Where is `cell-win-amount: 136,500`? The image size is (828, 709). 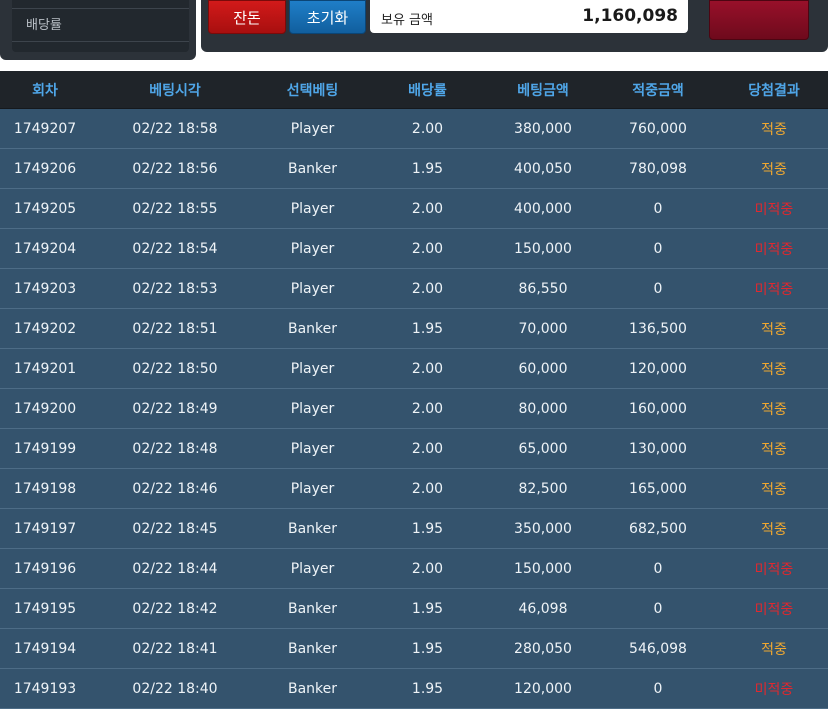 cell-win-amount: 136,500 is located at coordinates (658, 328).